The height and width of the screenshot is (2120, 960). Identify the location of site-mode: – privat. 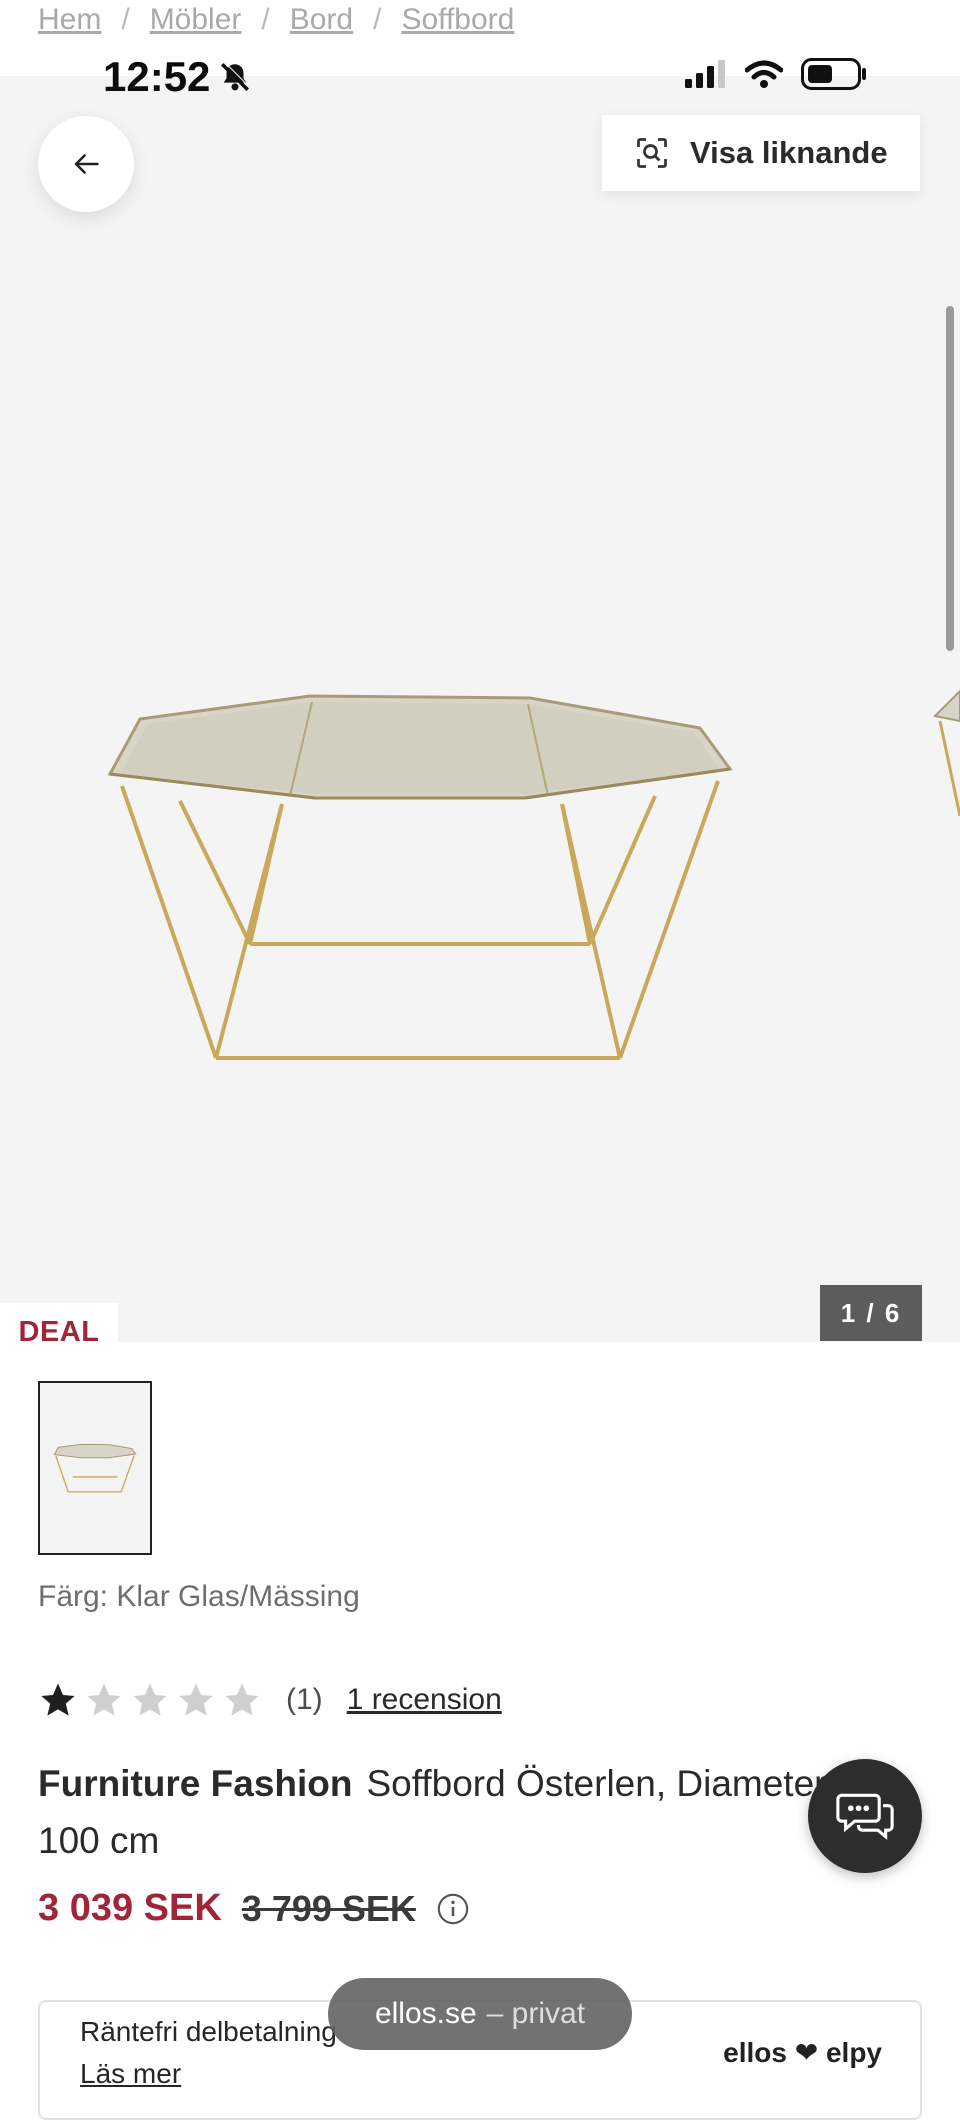
(536, 2013).